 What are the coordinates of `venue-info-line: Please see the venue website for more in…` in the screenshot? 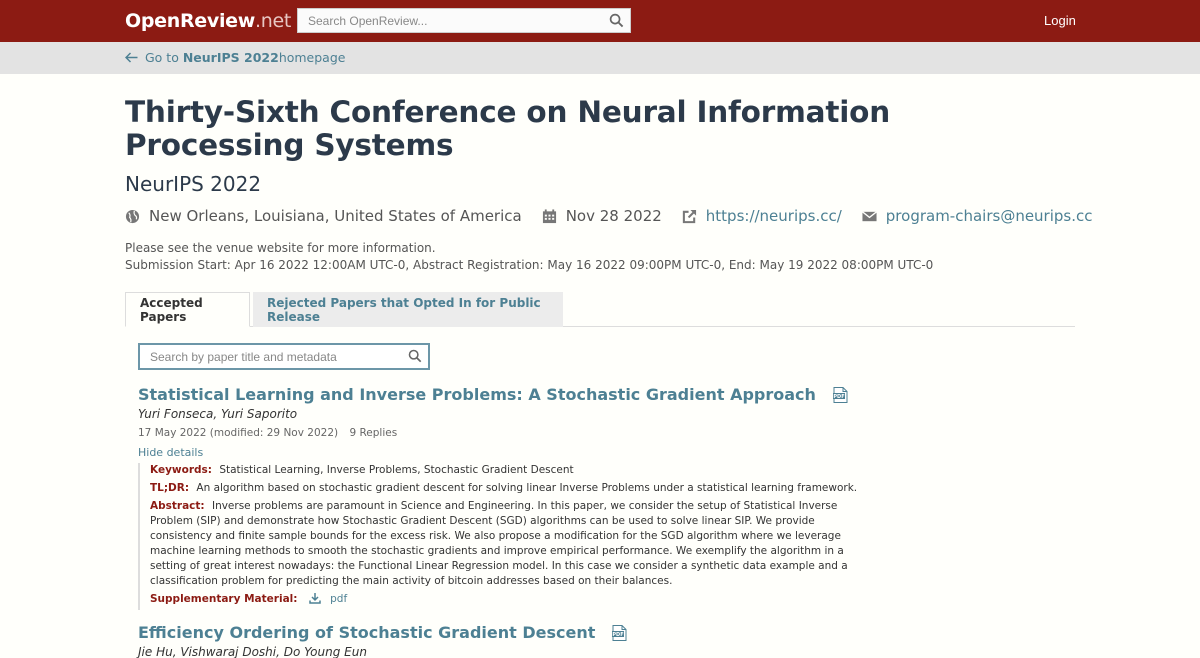 It's located at (280, 248).